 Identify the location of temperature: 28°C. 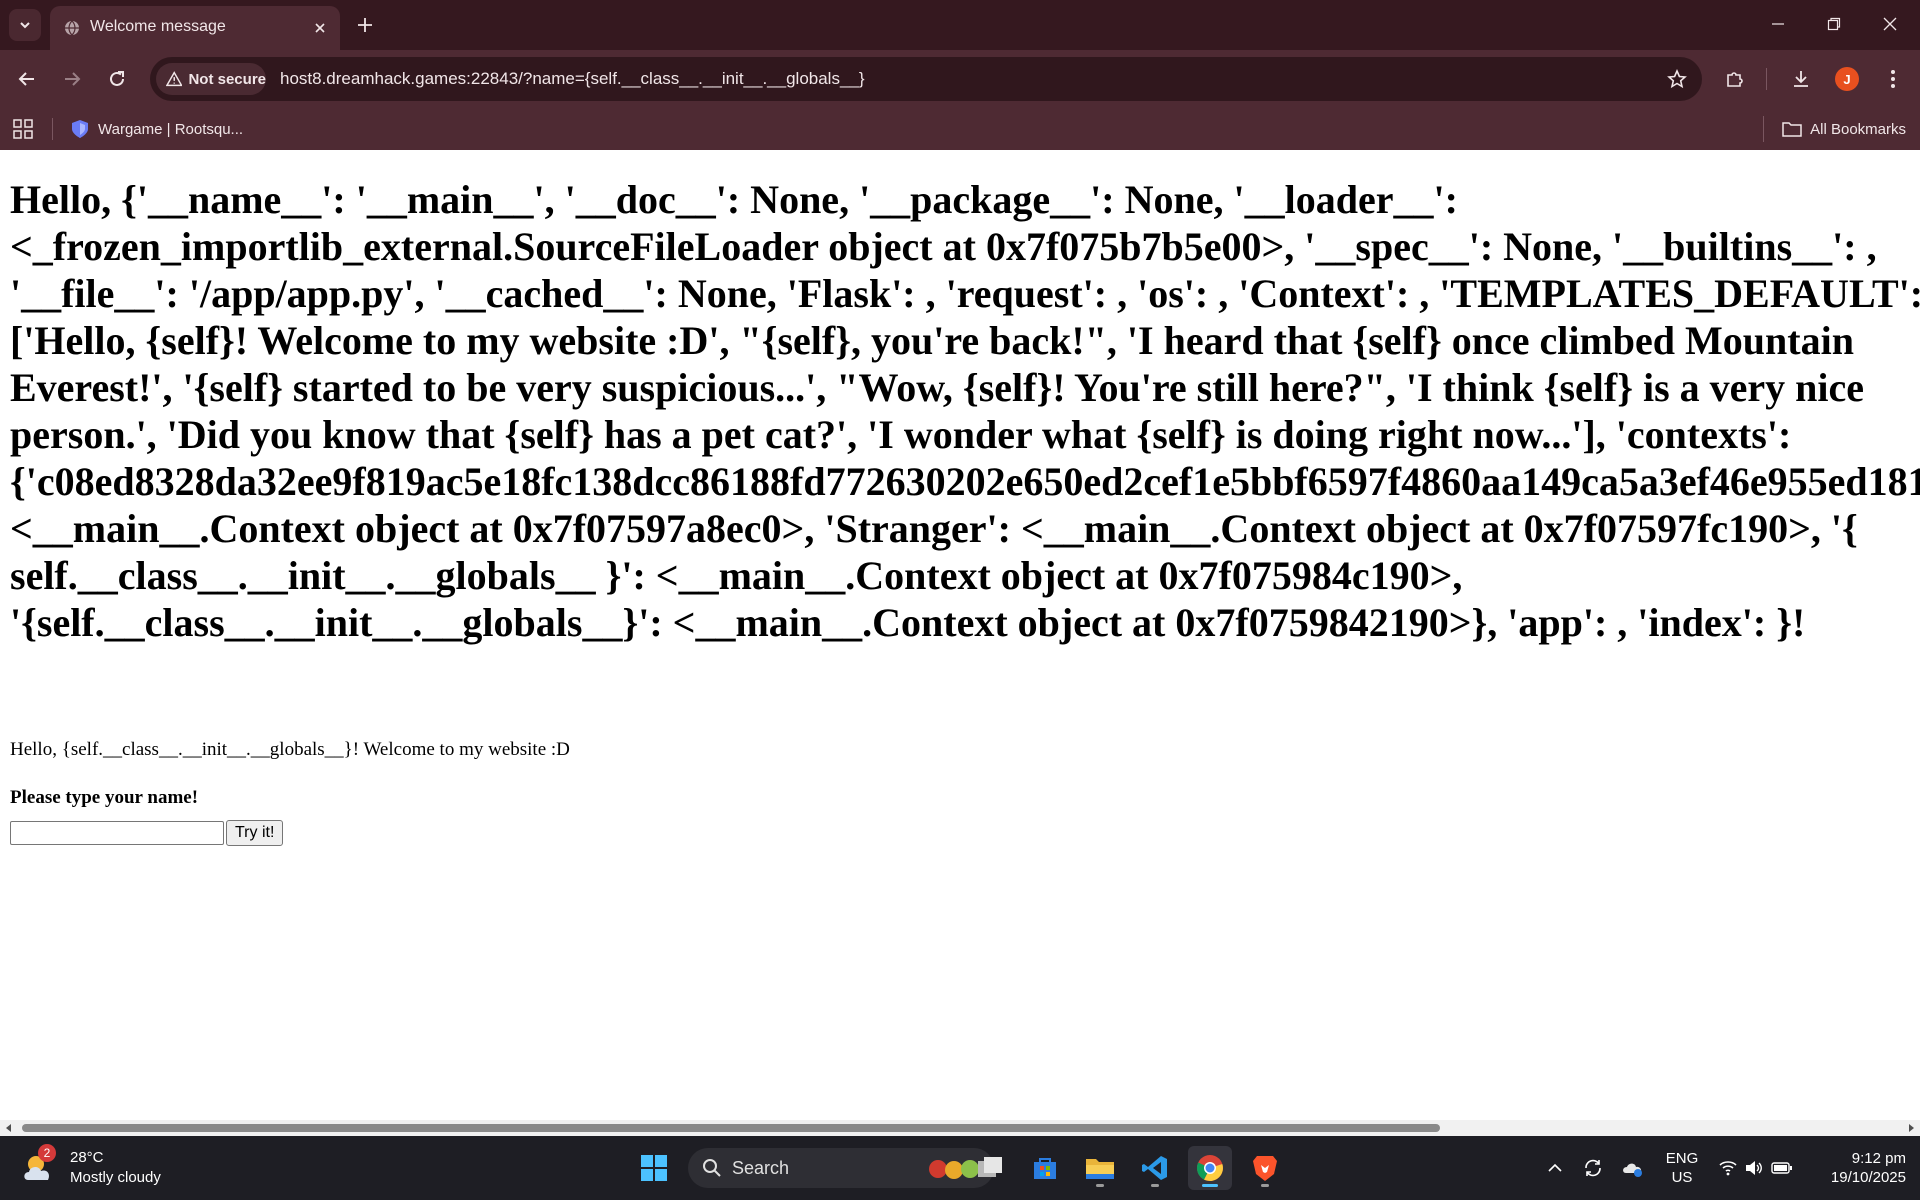
(87, 1157).